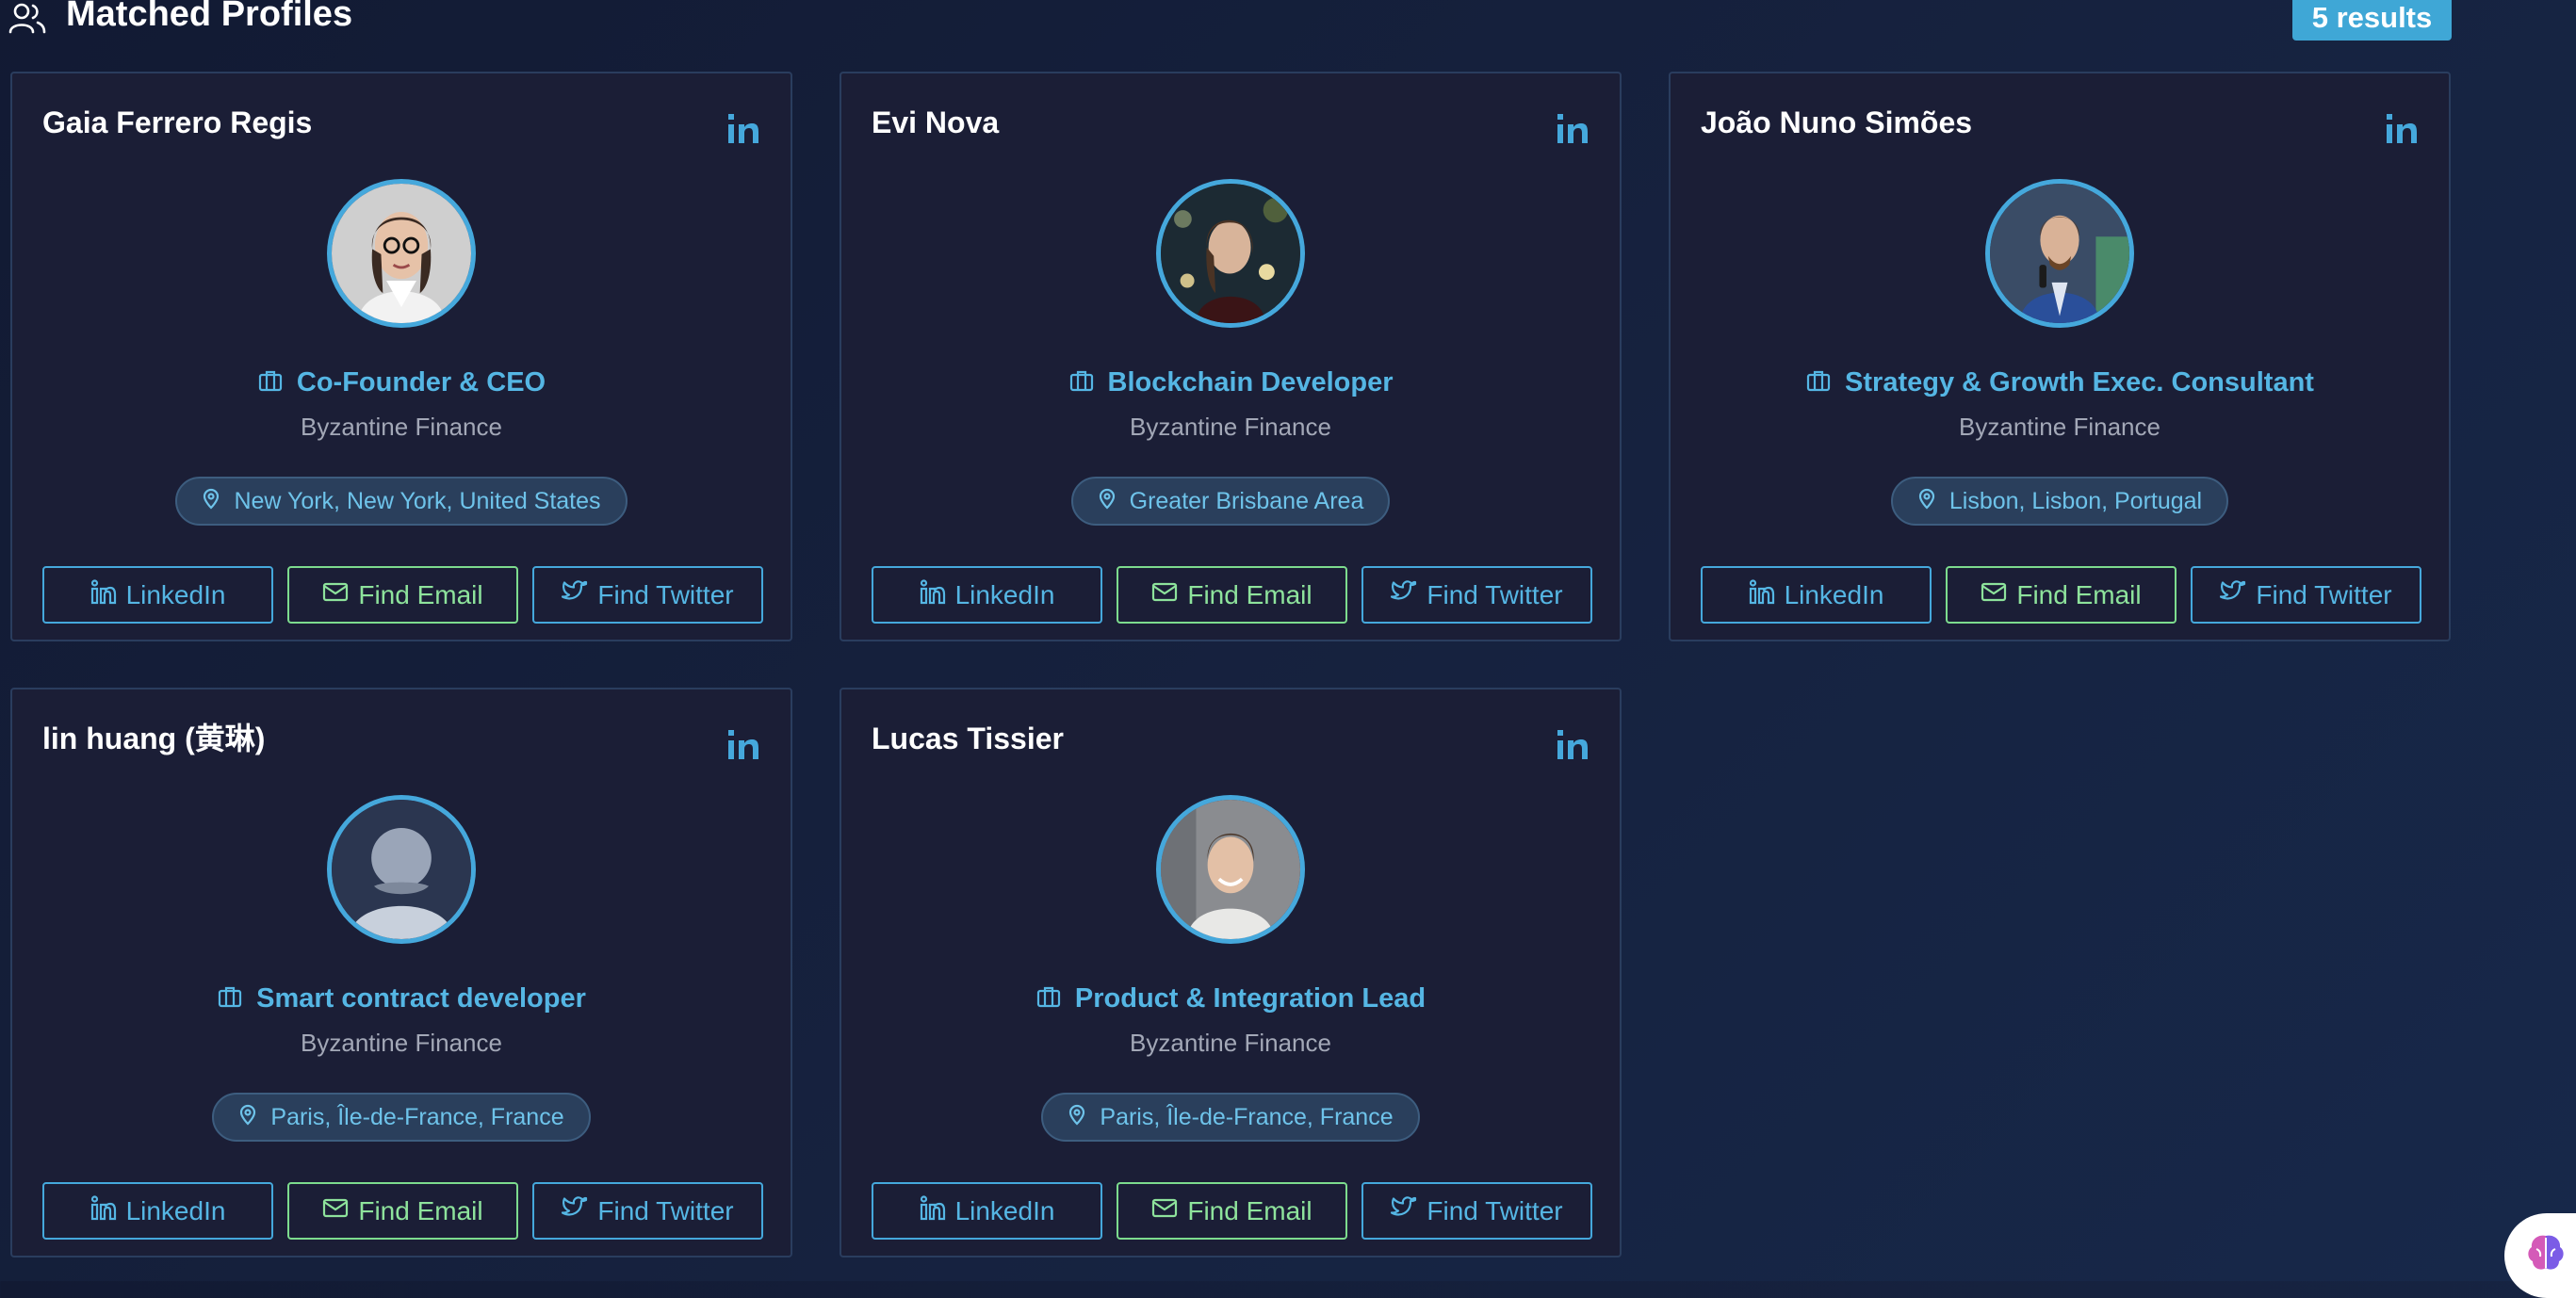 Image resolution: width=2576 pixels, height=1298 pixels. Describe the element at coordinates (936, 122) in the screenshot. I see `profile-name: Evi Nova` at that location.